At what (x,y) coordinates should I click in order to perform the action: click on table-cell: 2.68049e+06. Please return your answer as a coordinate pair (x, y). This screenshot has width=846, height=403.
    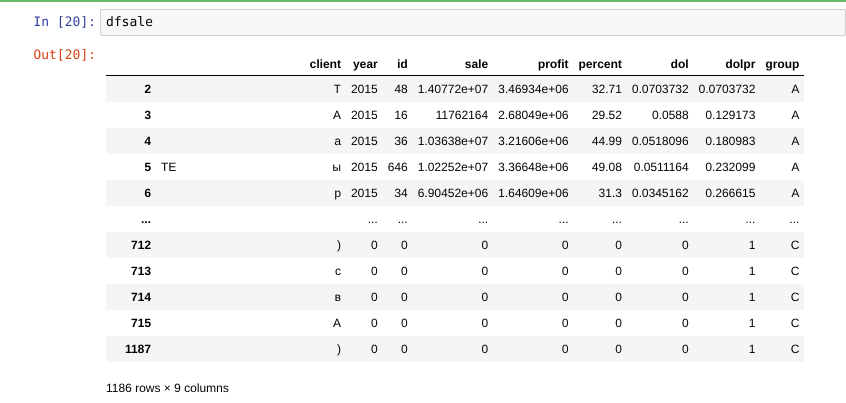
    Looking at the image, I should click on (533, 115).